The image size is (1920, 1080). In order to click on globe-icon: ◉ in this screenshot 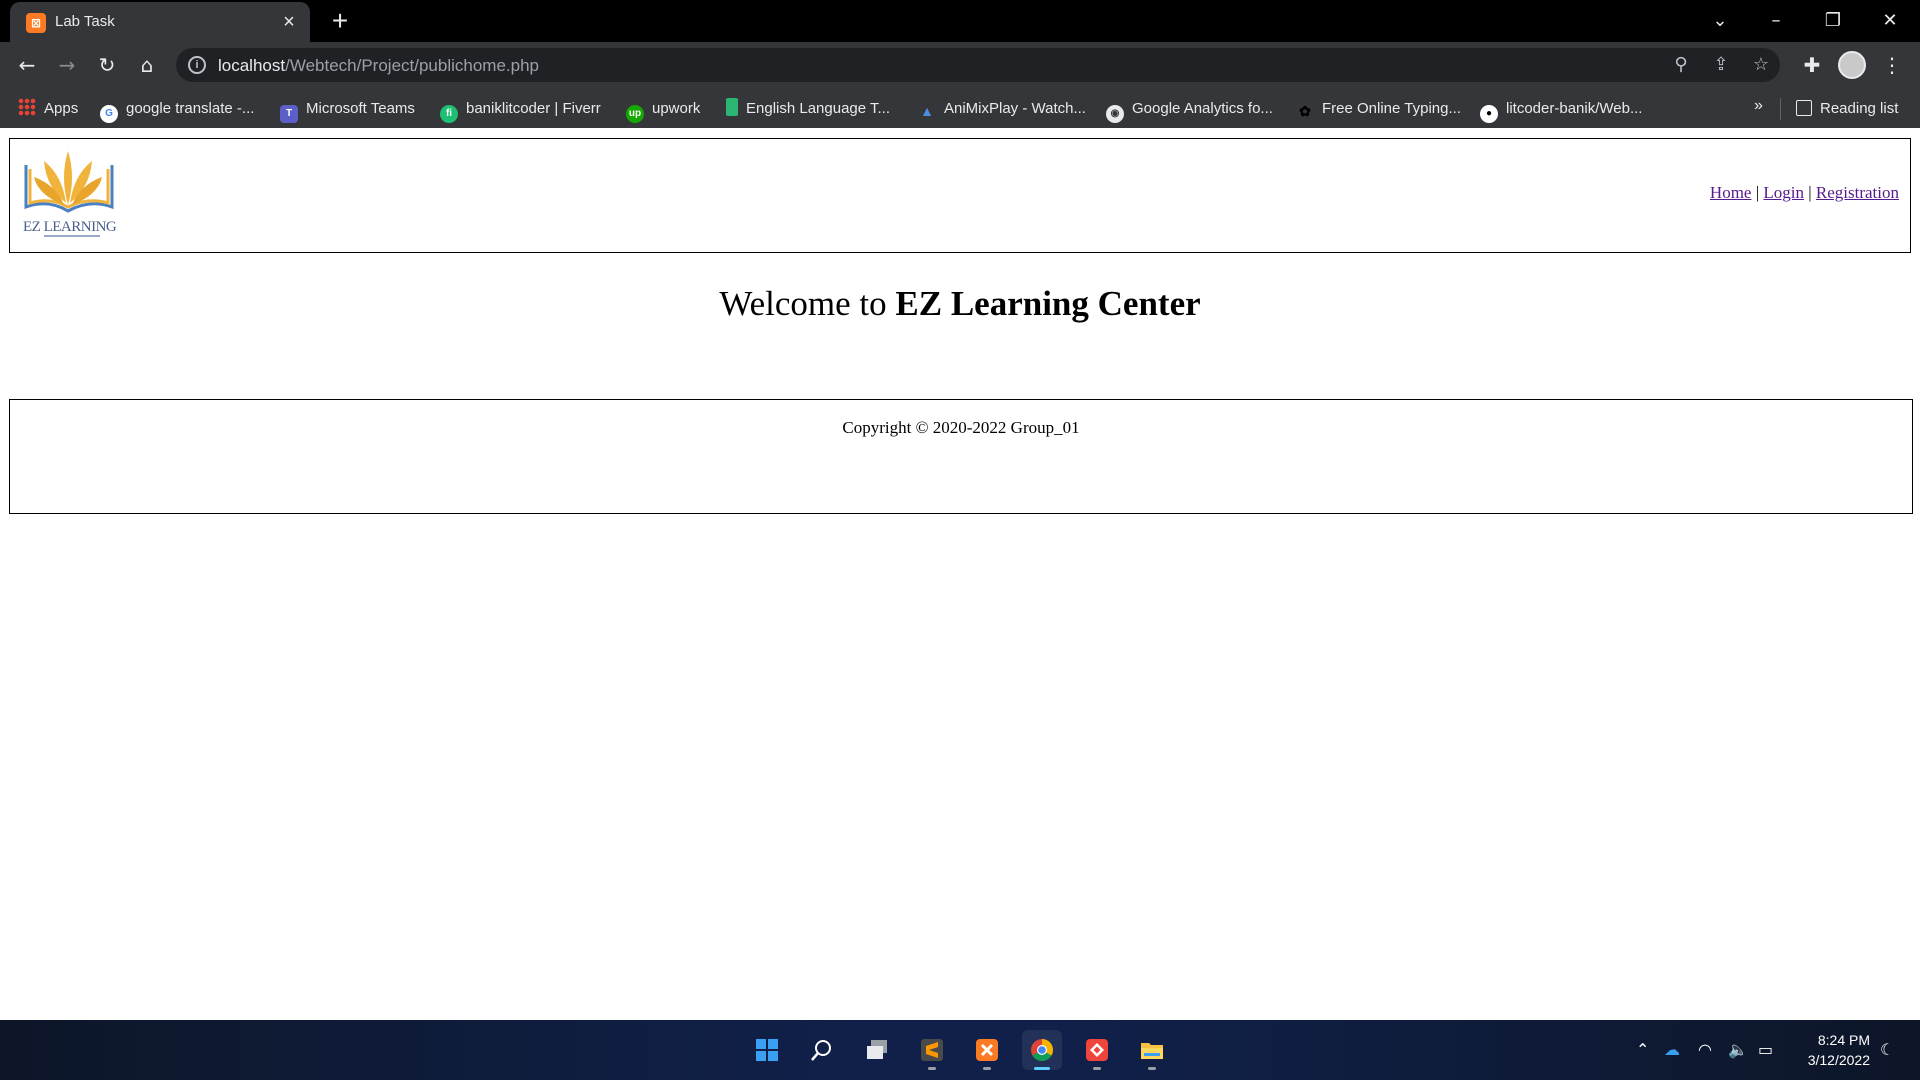, I will do `click(1115, 114)`.